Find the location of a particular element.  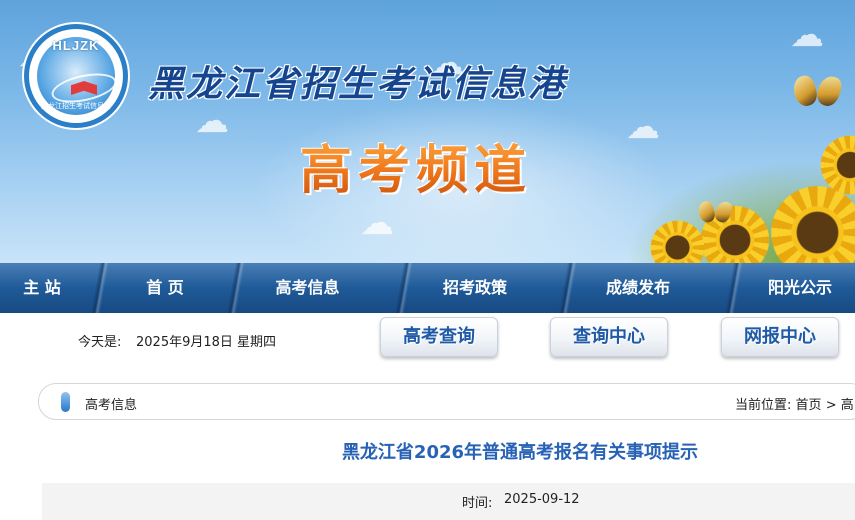

section-title: 高考信息 is located at coordinates (111, 405).